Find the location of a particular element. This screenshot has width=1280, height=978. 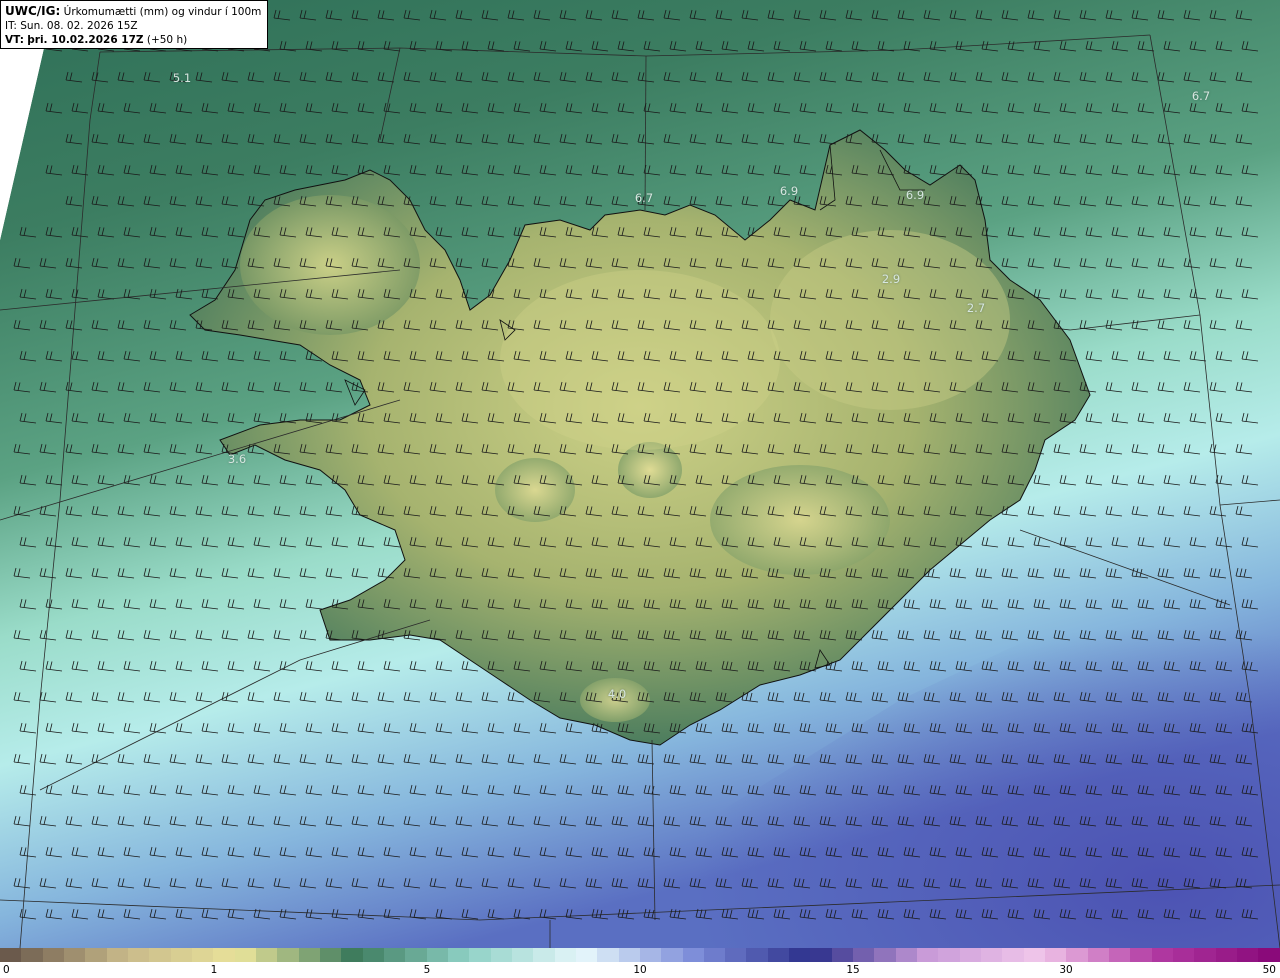

colorbar is located at coordinates (640, 955).